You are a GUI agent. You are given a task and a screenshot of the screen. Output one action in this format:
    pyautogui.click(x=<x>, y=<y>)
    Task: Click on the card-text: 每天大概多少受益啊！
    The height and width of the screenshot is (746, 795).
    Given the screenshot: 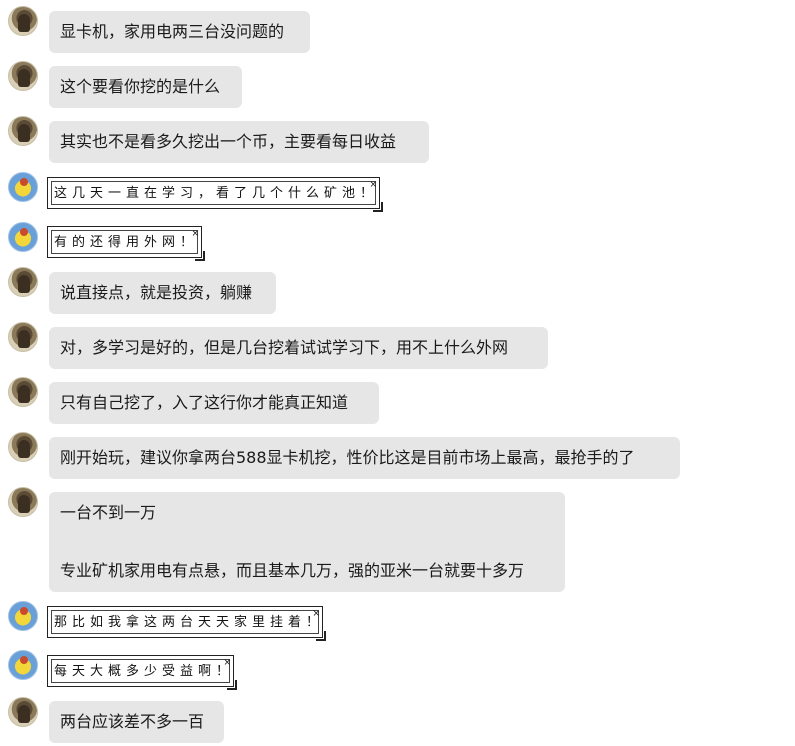 What is the action you would take?
    pyautogui.click(x=144, y=671)
    